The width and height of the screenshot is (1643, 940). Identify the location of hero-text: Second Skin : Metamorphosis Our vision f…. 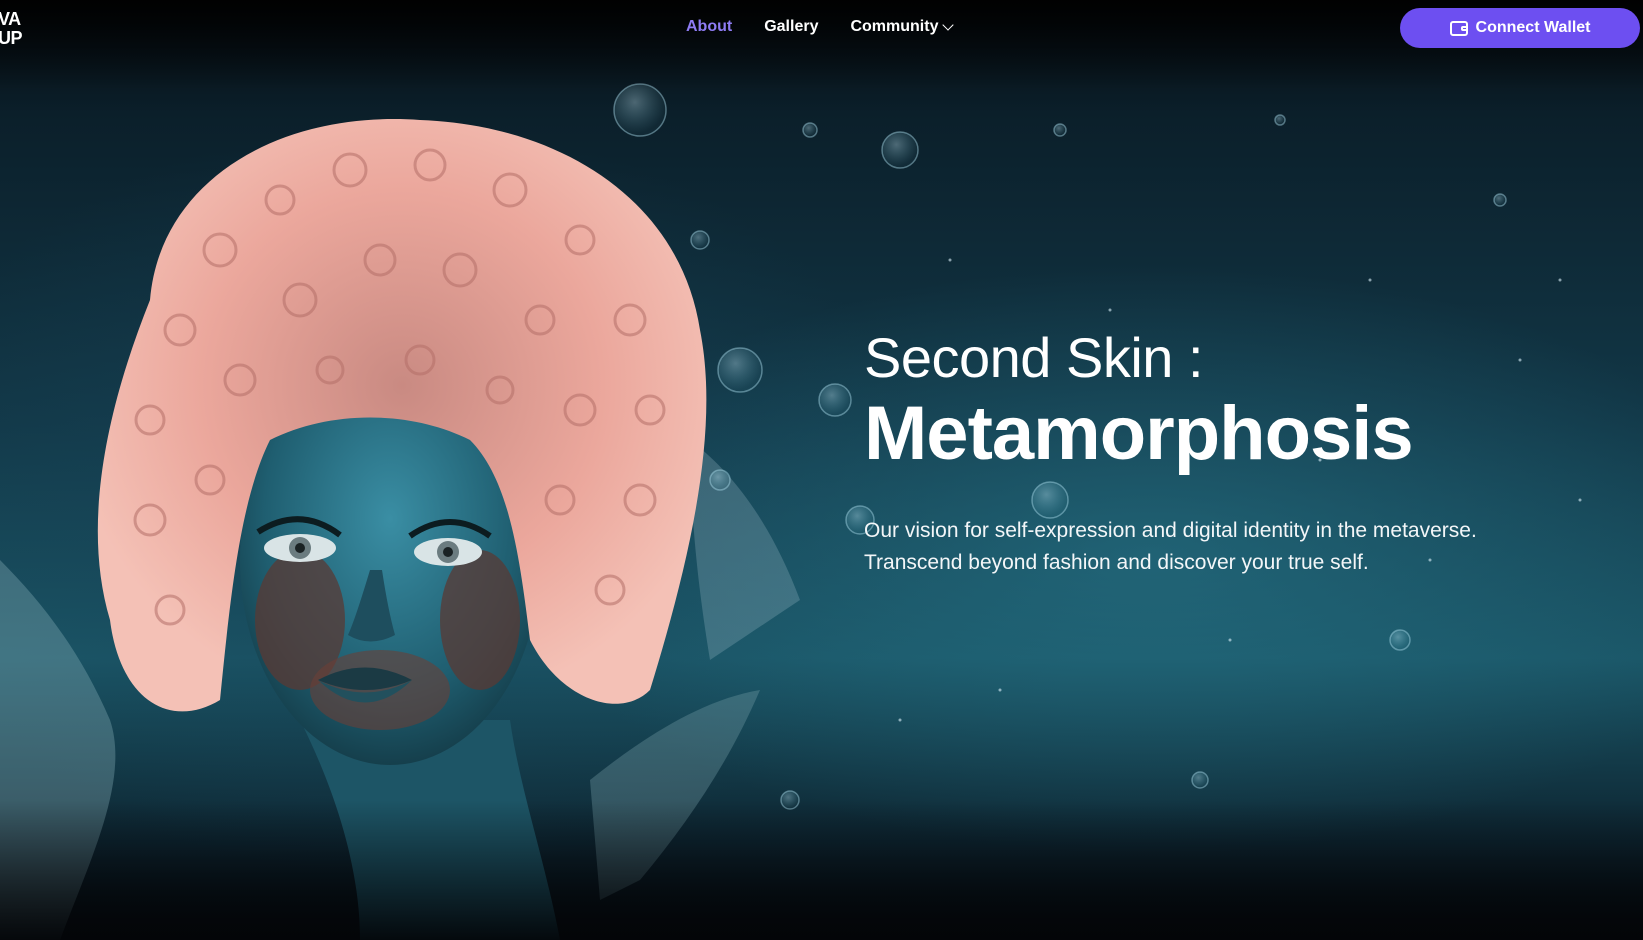
(1184, 462).